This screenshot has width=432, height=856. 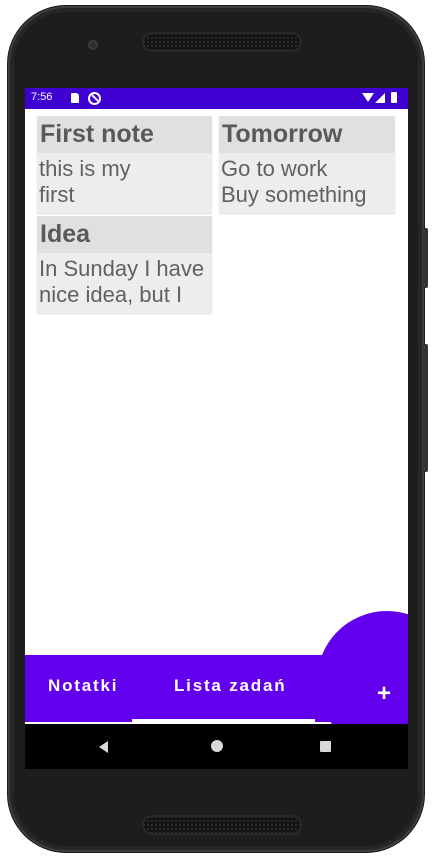 I want to click on note-card: Tomorrow Go to work Buy something, so click(x=307, y=164).